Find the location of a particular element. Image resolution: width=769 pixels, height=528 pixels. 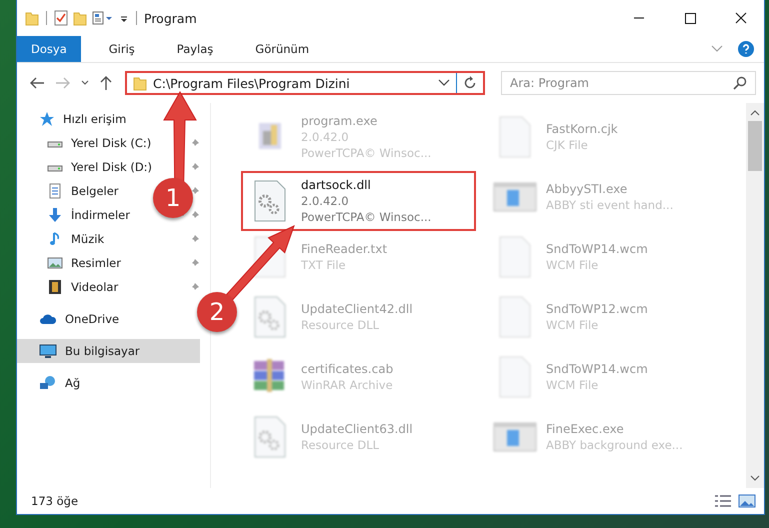

file-detail: WinRAR Archive is located at coordinates (347, 385).